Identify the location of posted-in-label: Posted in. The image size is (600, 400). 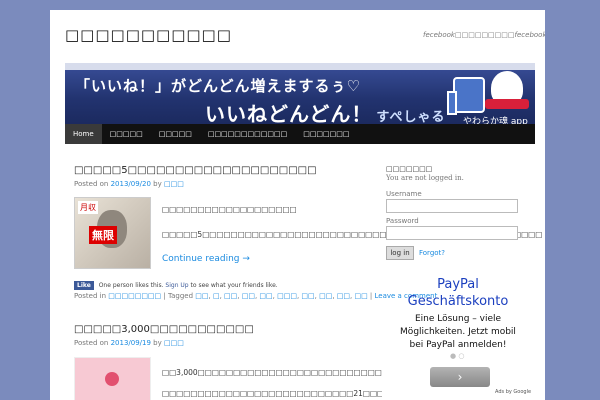
(90, 296).